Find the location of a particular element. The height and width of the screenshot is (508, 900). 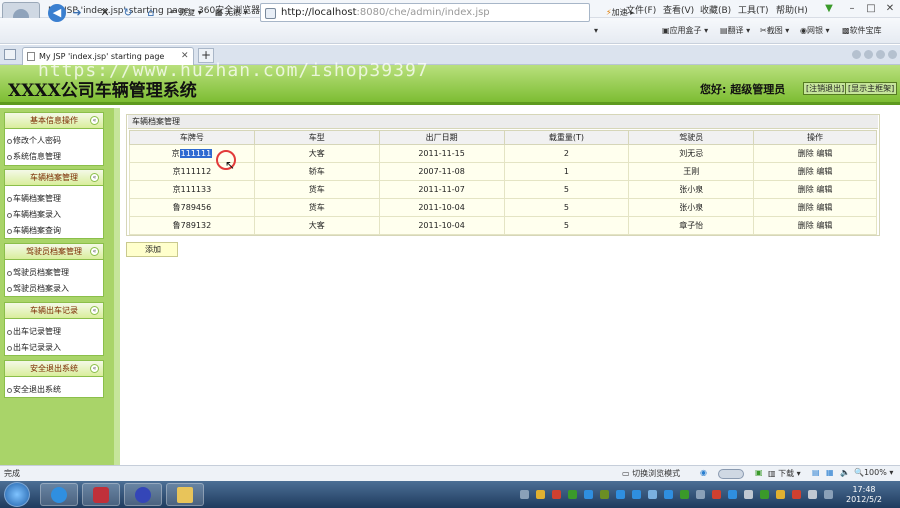

menu-help: 帮助(H) is located at coordinates (792, 9).